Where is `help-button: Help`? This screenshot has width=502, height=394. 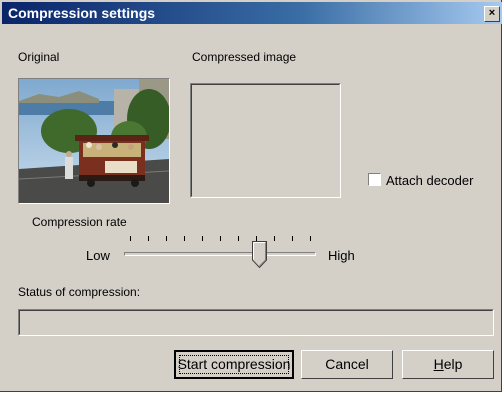
help-button: Help is located at coordinates (448, 364).